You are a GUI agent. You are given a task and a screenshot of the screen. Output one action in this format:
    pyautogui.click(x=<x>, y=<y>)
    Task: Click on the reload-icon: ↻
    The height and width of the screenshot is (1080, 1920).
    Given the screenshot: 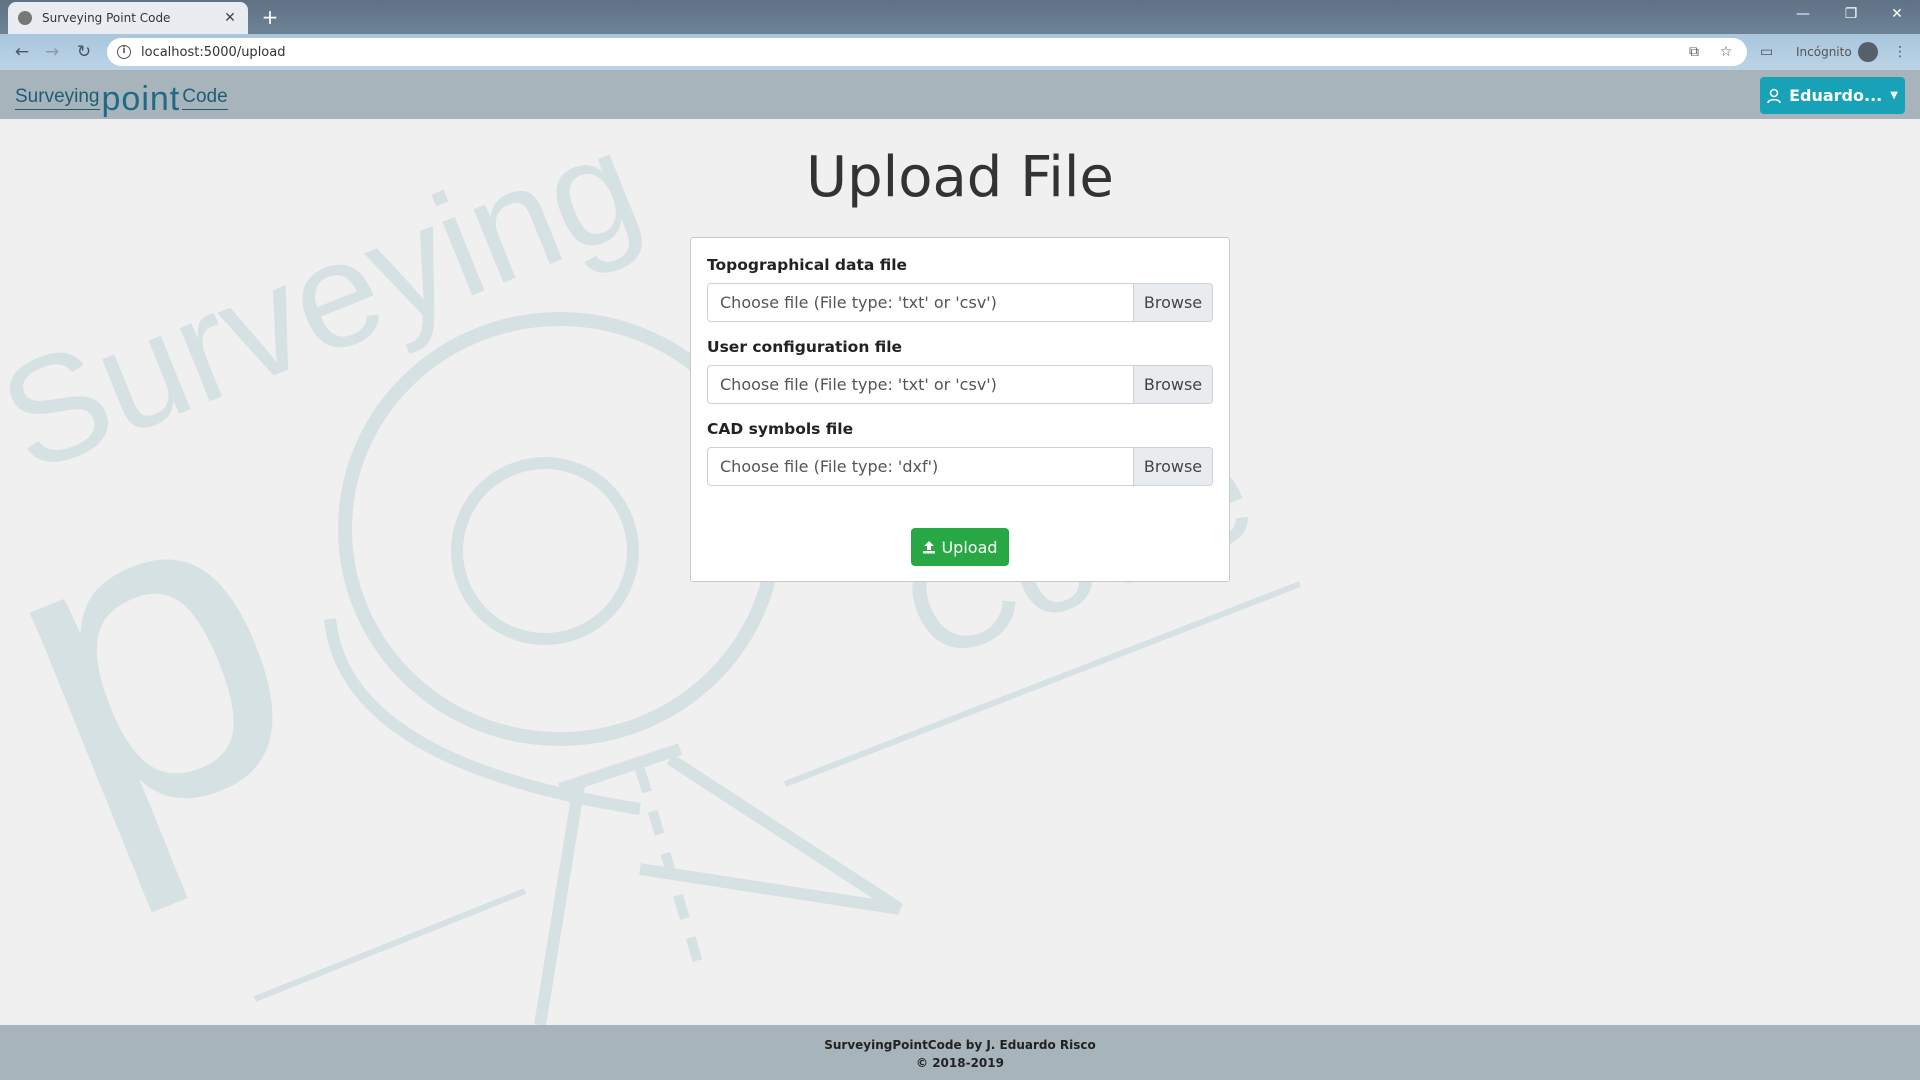 What is the action you would take?
    pyautogui.click(x=84, y=52)
    